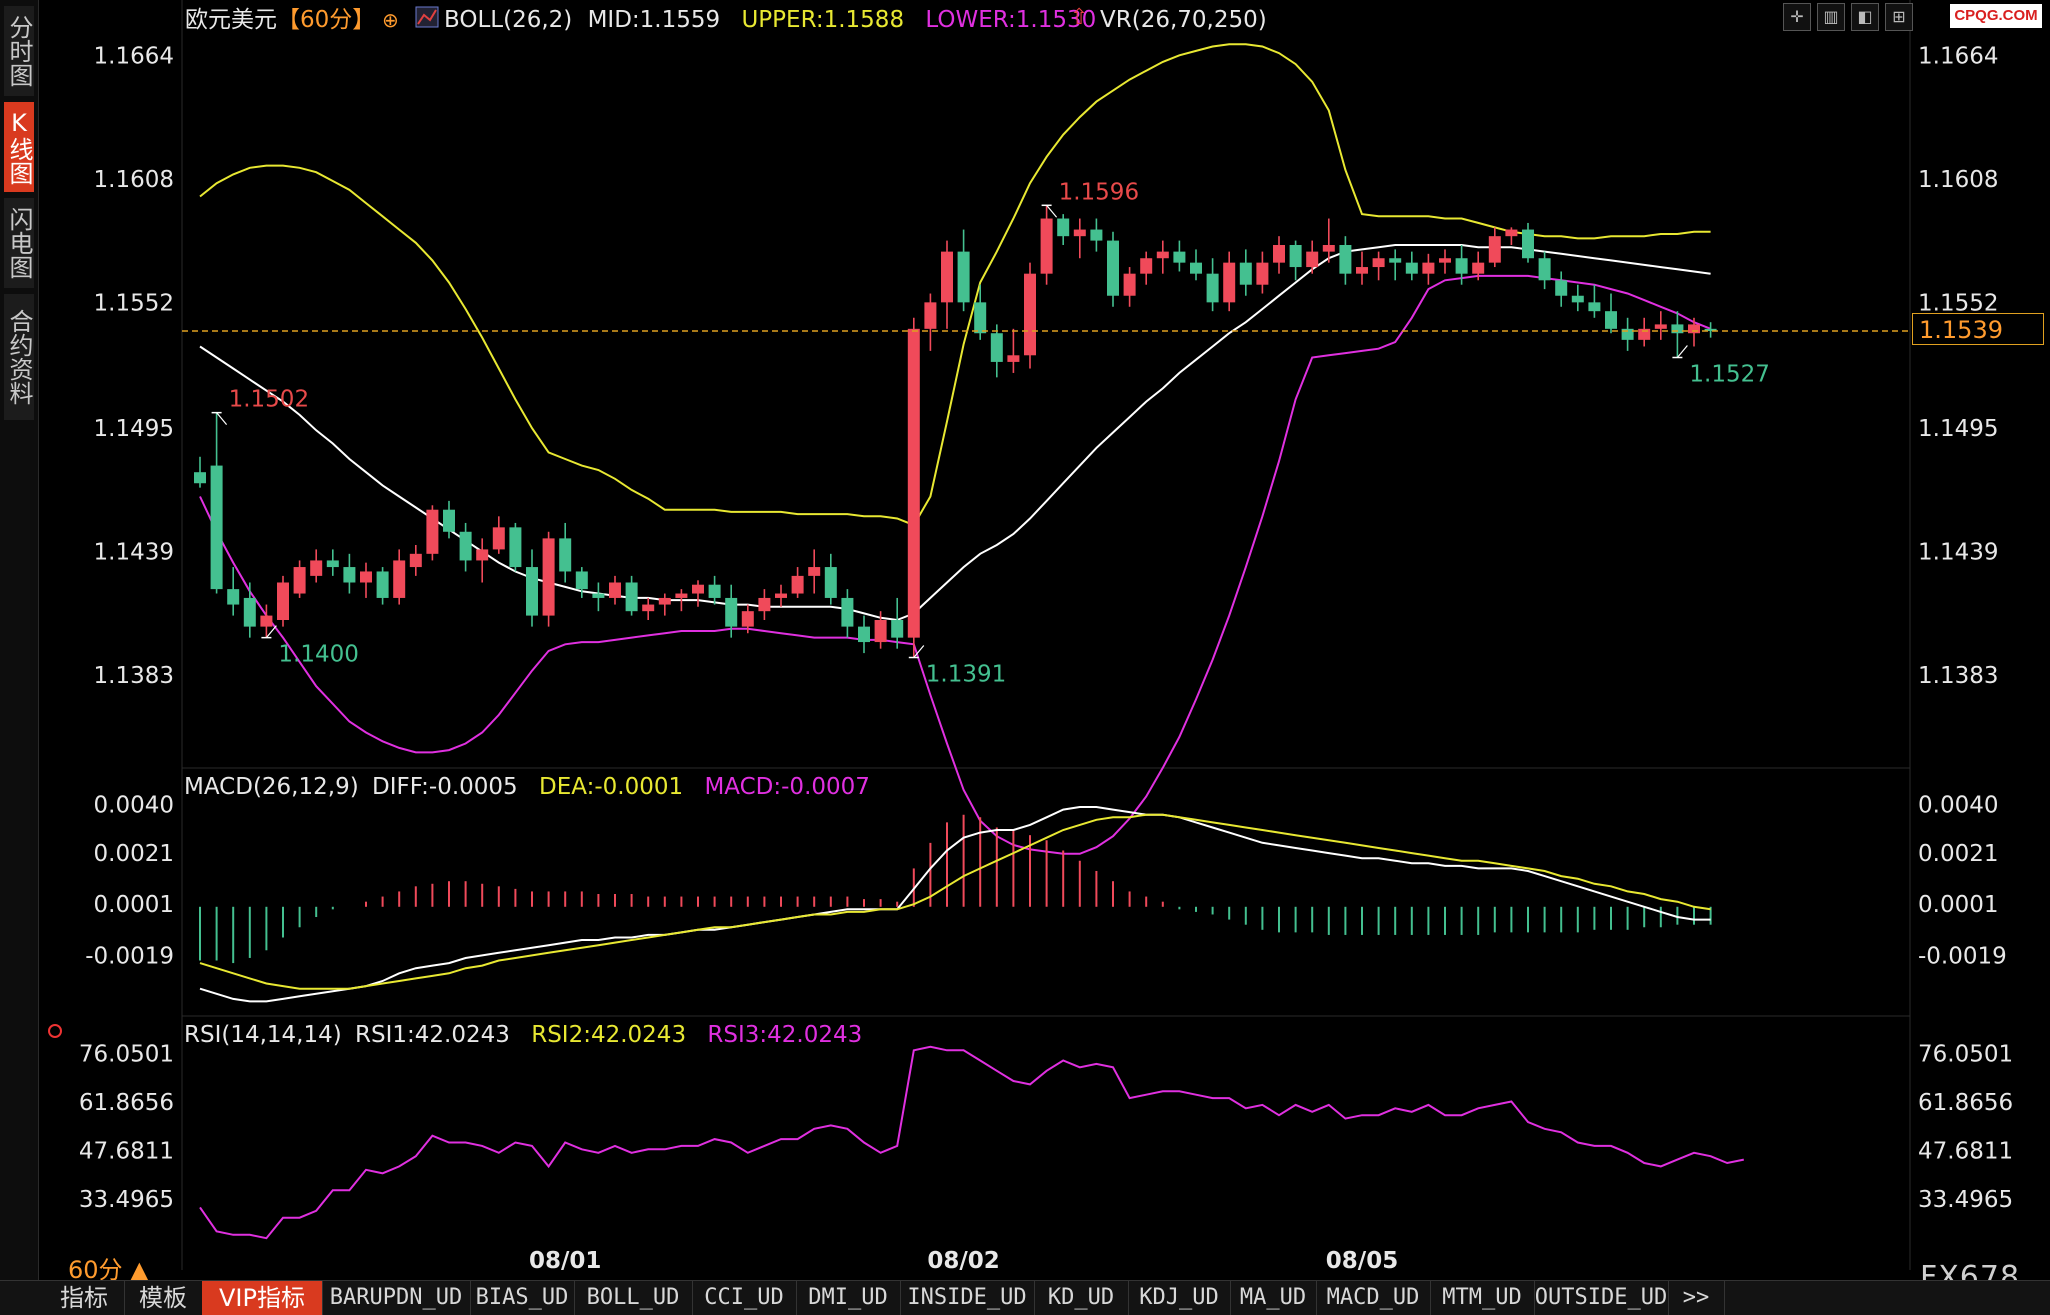 This screenshot has width=2050, height=1315. Describe the element at coordinates (848, 1298) in the screenshot. I see `indicator-tab-dmi-ud: DMI_UD` at that location.